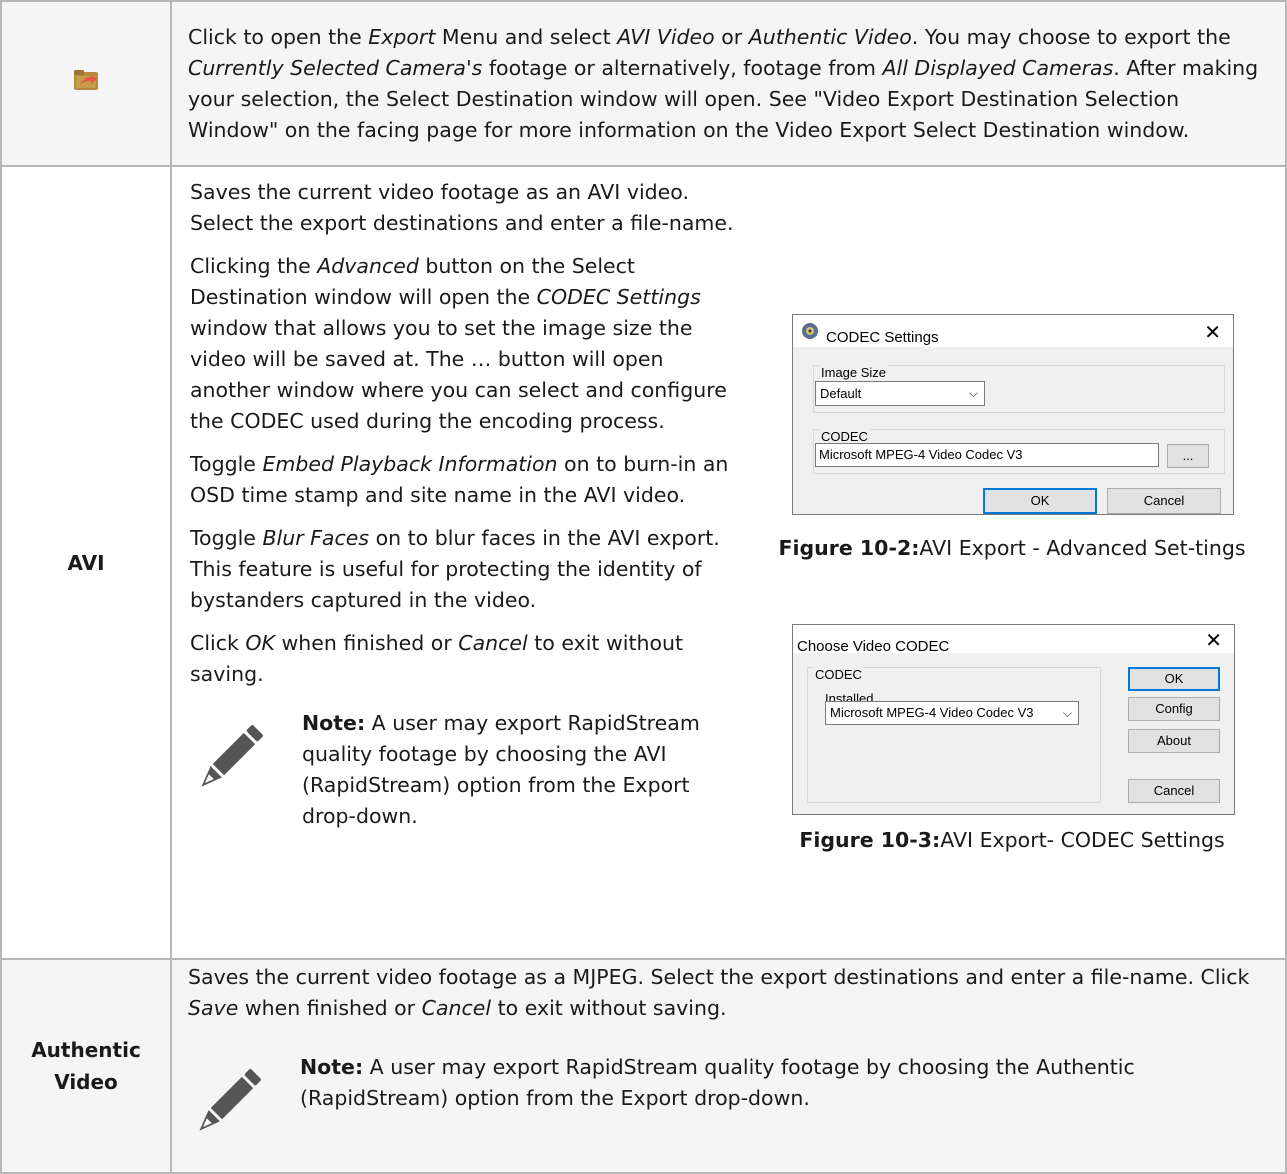  I want to click on choose-dialog-title: Choose Video CODEC, so click(873, 646).